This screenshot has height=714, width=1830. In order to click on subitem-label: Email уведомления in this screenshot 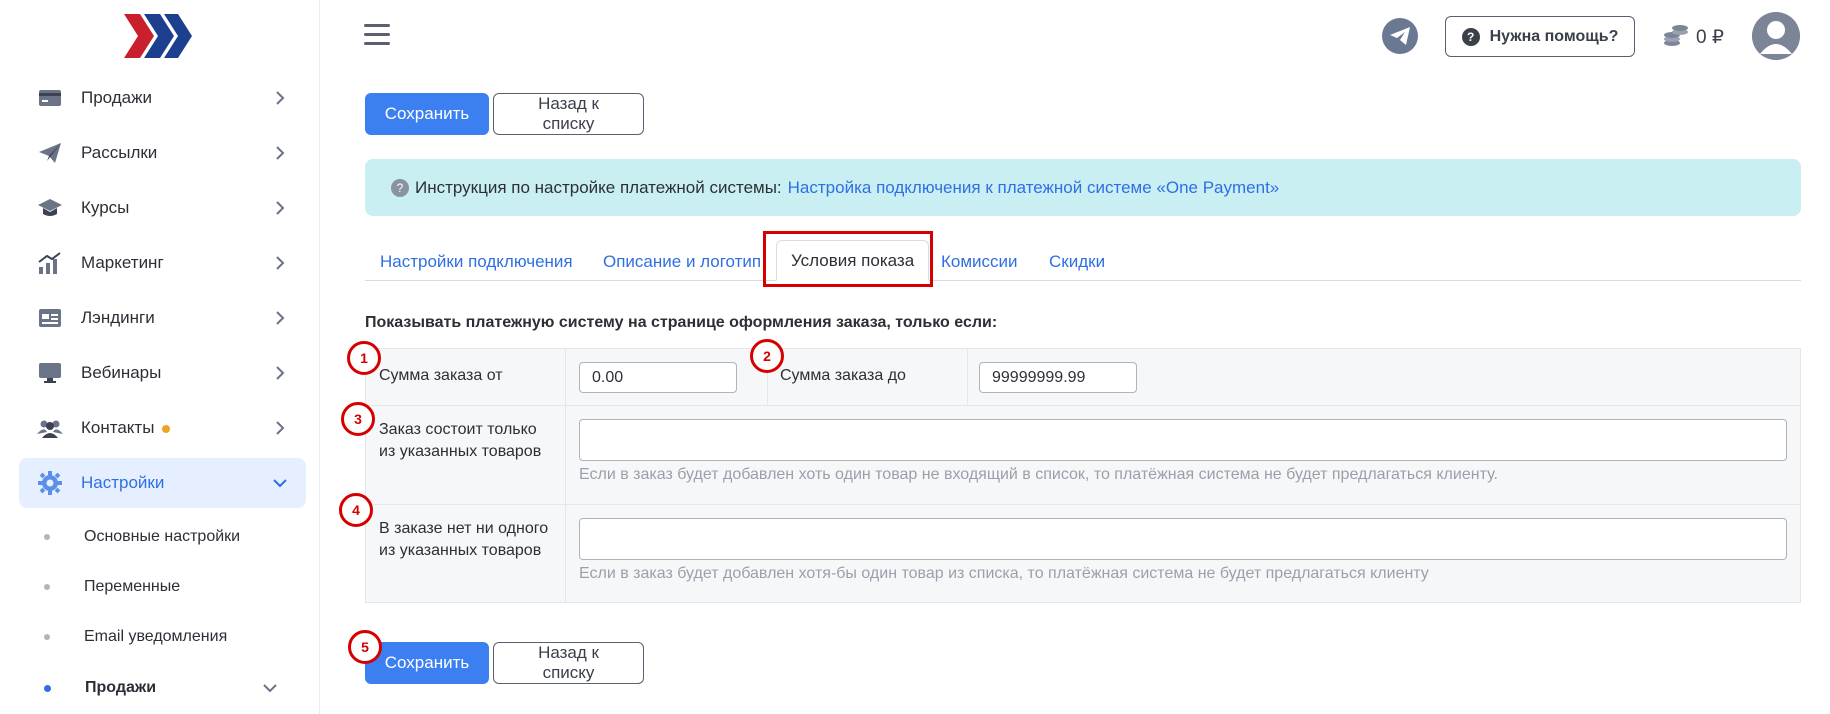, I will do `click(156, 636)`.